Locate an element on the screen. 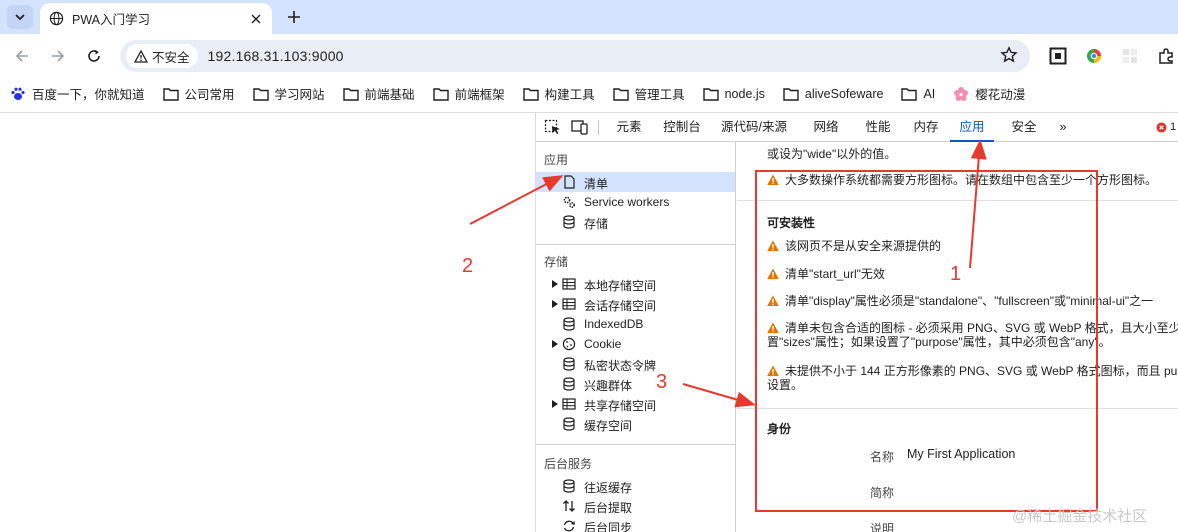 This screenshot has width=1178, height=532. bookmark-label: node.js is located at coordinates (744, 93).